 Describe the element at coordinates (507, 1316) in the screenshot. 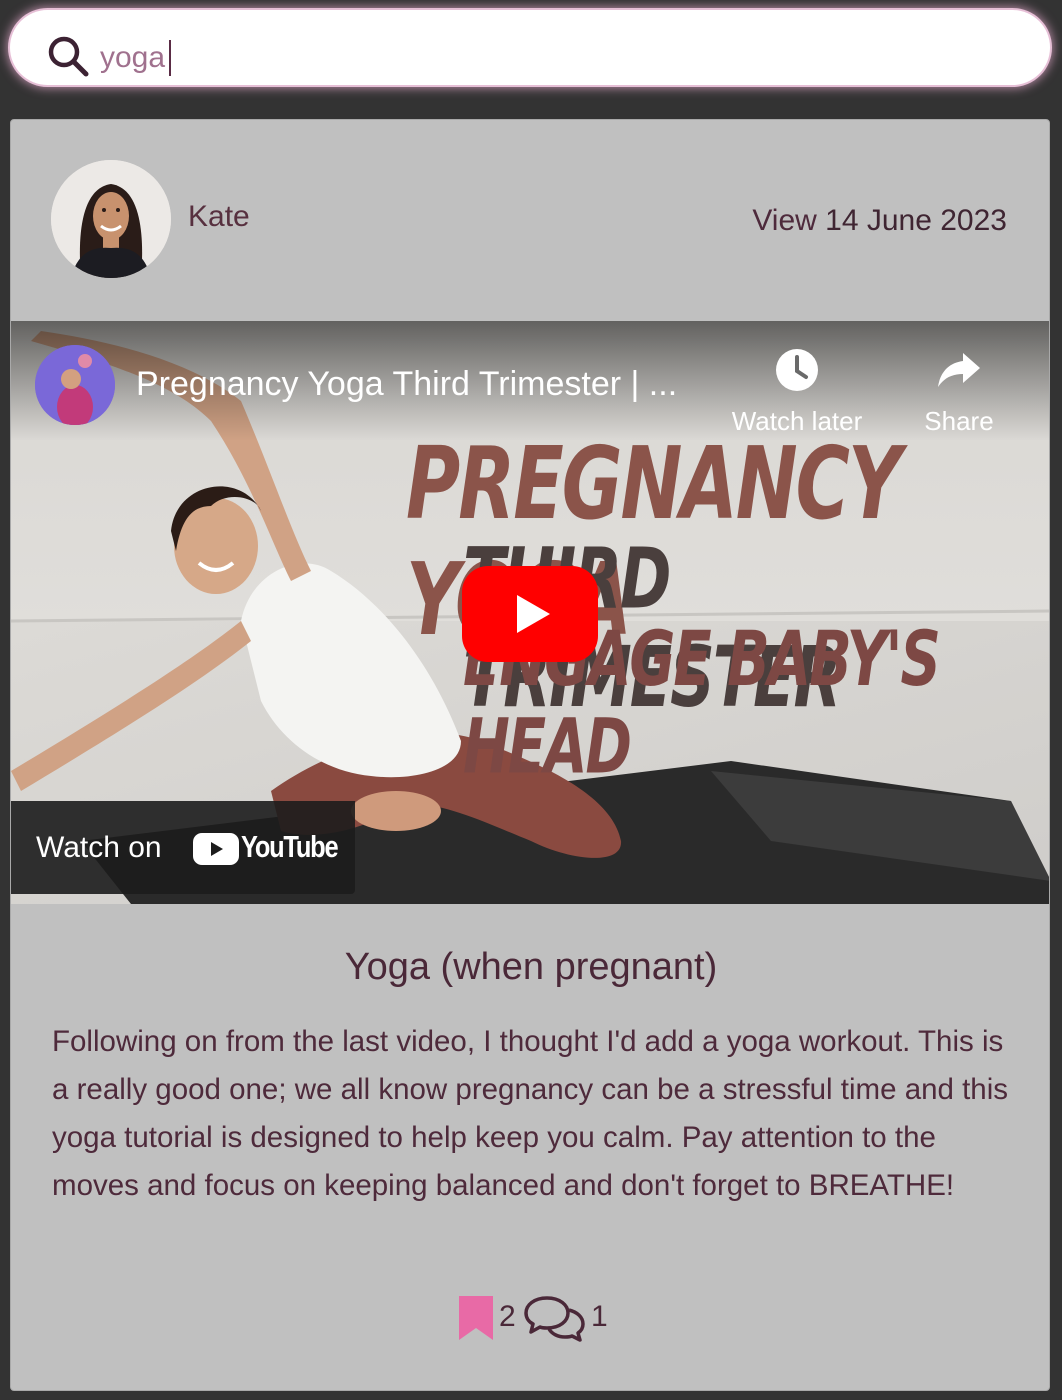

I see `bookmark-count: 2` at that location.